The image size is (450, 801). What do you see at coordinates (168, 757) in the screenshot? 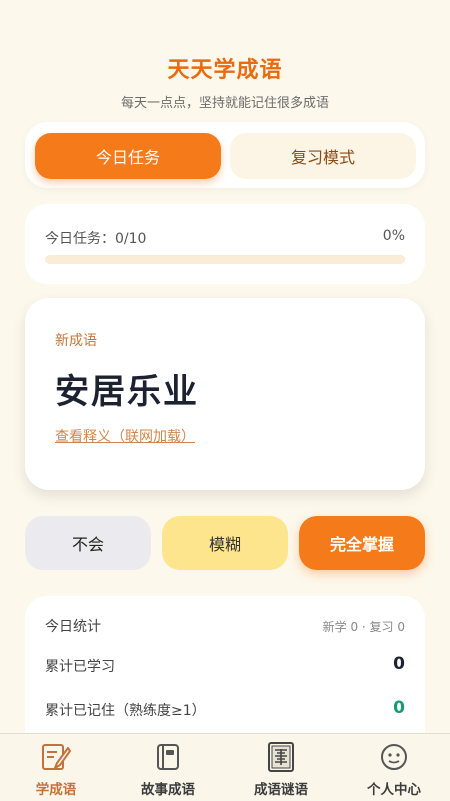
I see `book-icon` at bounding box center [168, 757].